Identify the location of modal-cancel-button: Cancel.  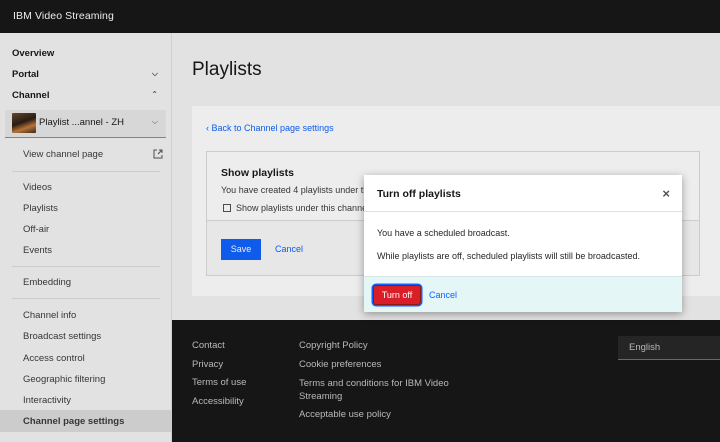
(443, 295).